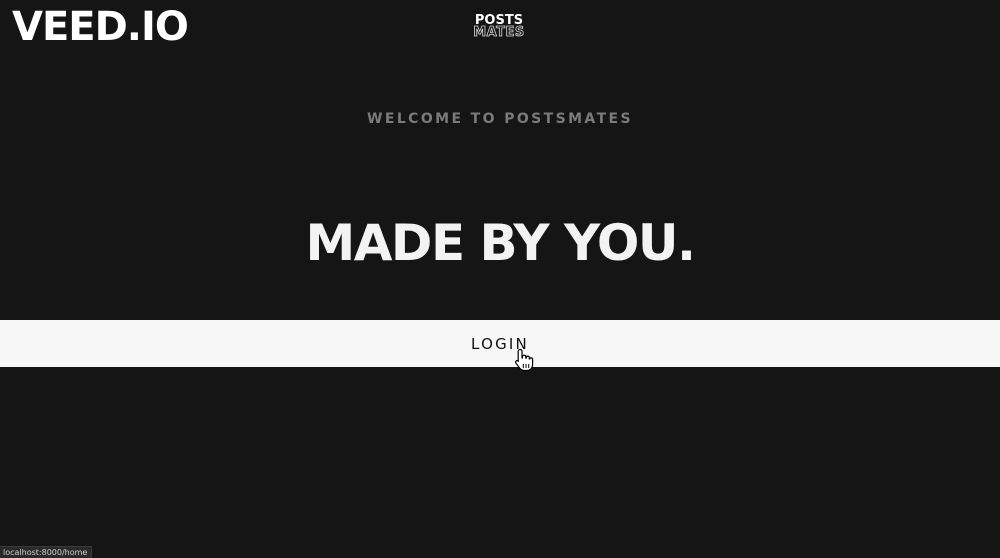  I want to click on postsmates-logo: POSTS MATES, so click(499, 27).